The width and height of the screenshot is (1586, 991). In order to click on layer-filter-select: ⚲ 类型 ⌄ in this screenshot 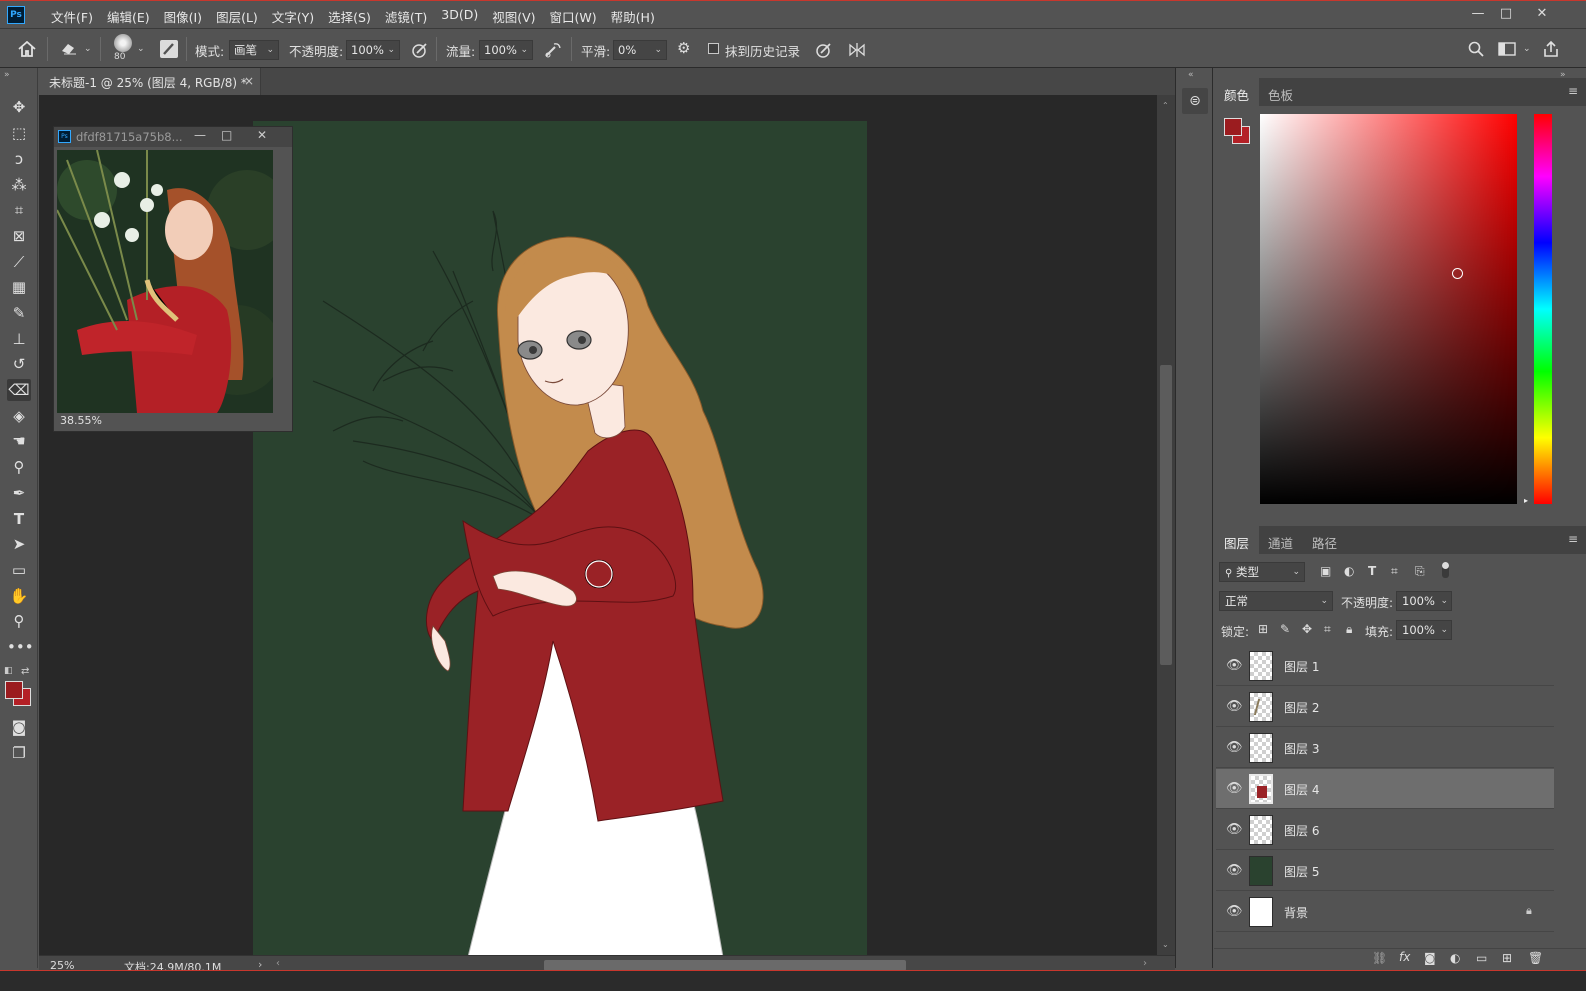, I will do `click(1262, 572)`.